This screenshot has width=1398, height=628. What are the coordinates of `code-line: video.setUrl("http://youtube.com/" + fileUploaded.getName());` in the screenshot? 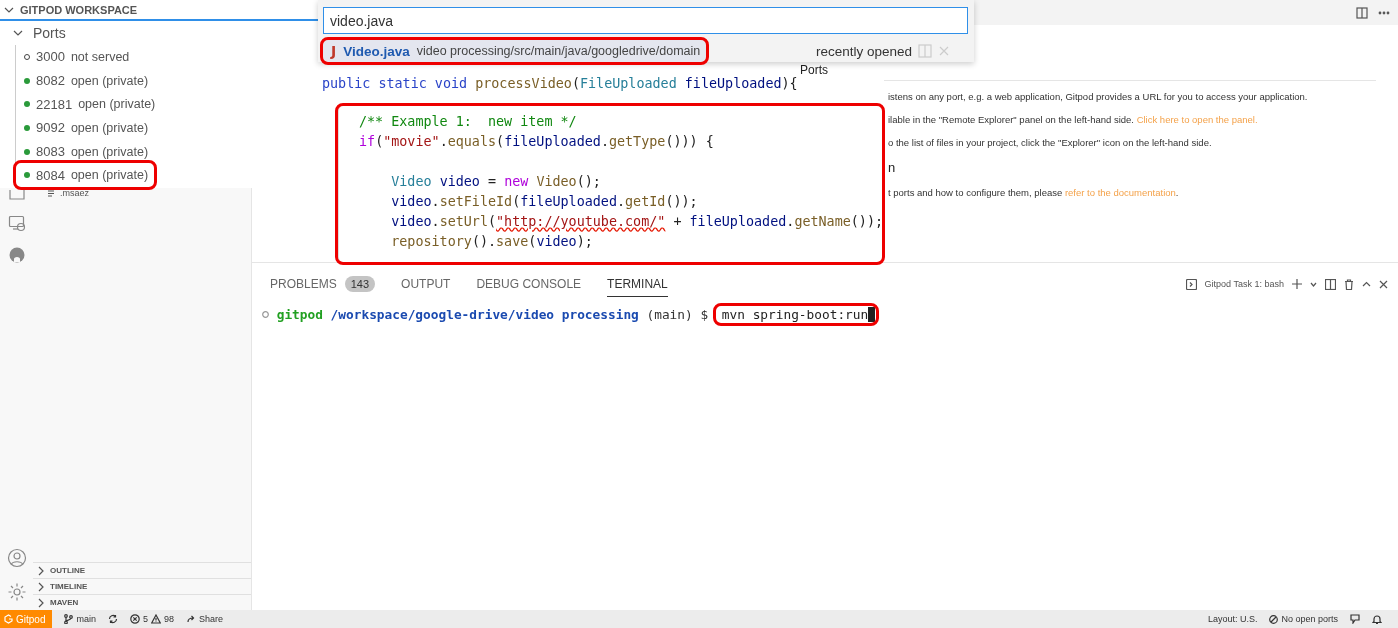 It's located at (637, 222).